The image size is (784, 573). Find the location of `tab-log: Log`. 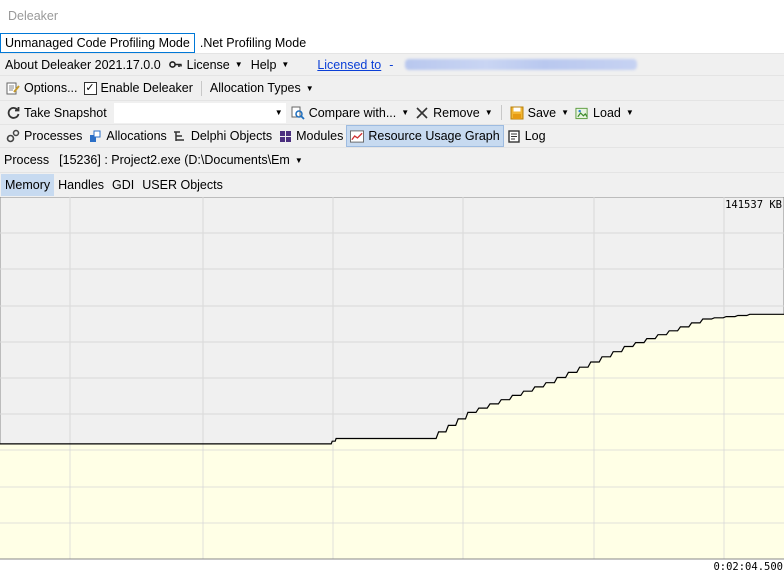

tab-log: Log is located at coordinates (526, 136).